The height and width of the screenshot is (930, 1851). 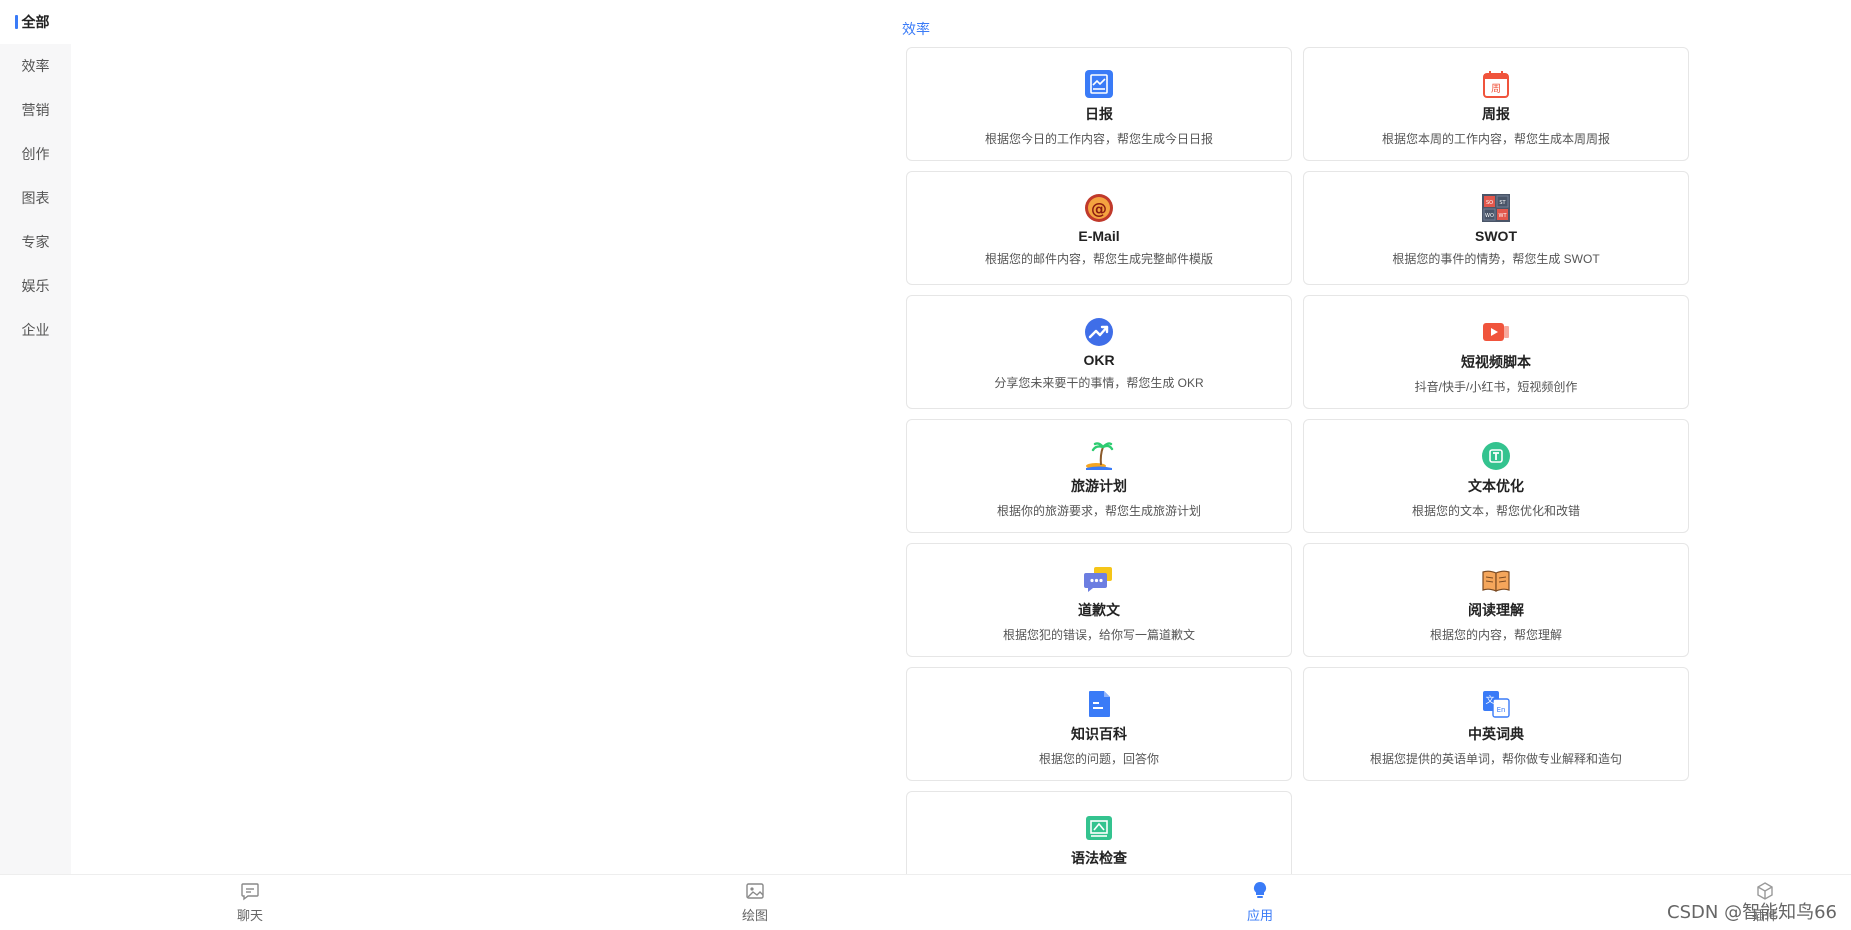 I want to click on image-icon, so click(x=755, y=891).